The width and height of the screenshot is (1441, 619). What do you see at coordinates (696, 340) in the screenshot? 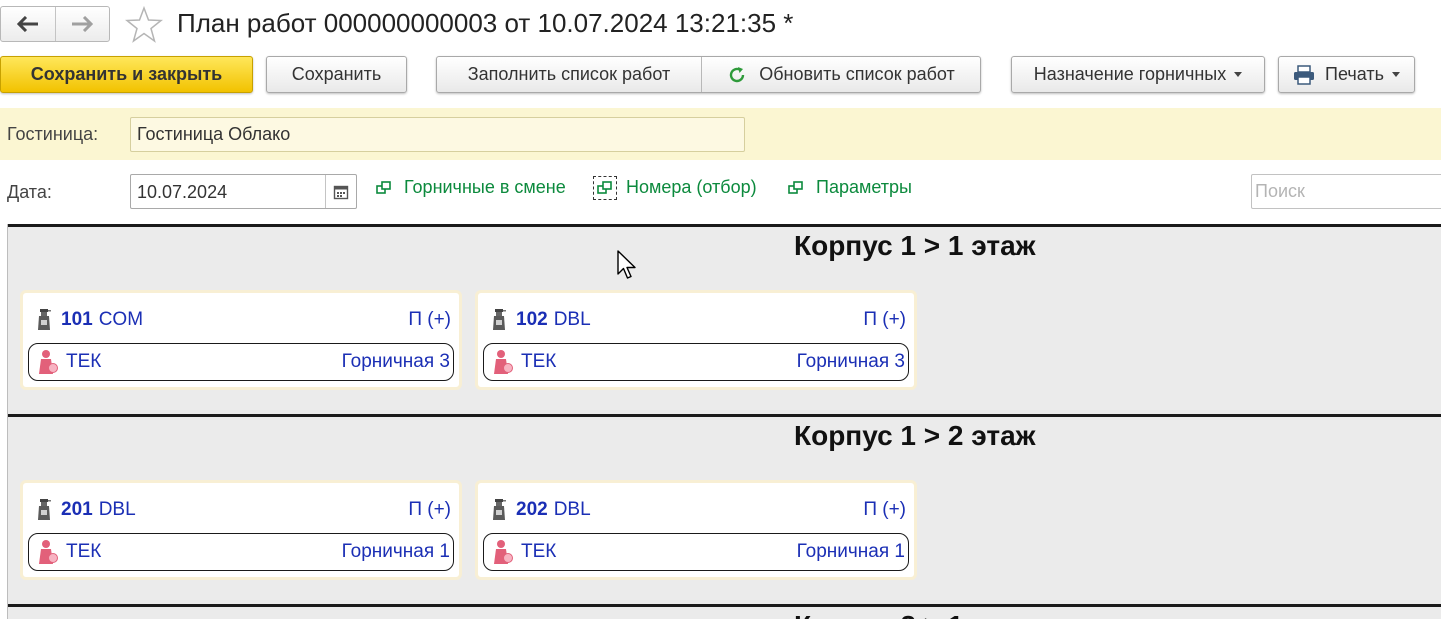
I see `room-card: 102 DBL П (+) ТЕК Горничная 3` at bounding box center [696, 340].